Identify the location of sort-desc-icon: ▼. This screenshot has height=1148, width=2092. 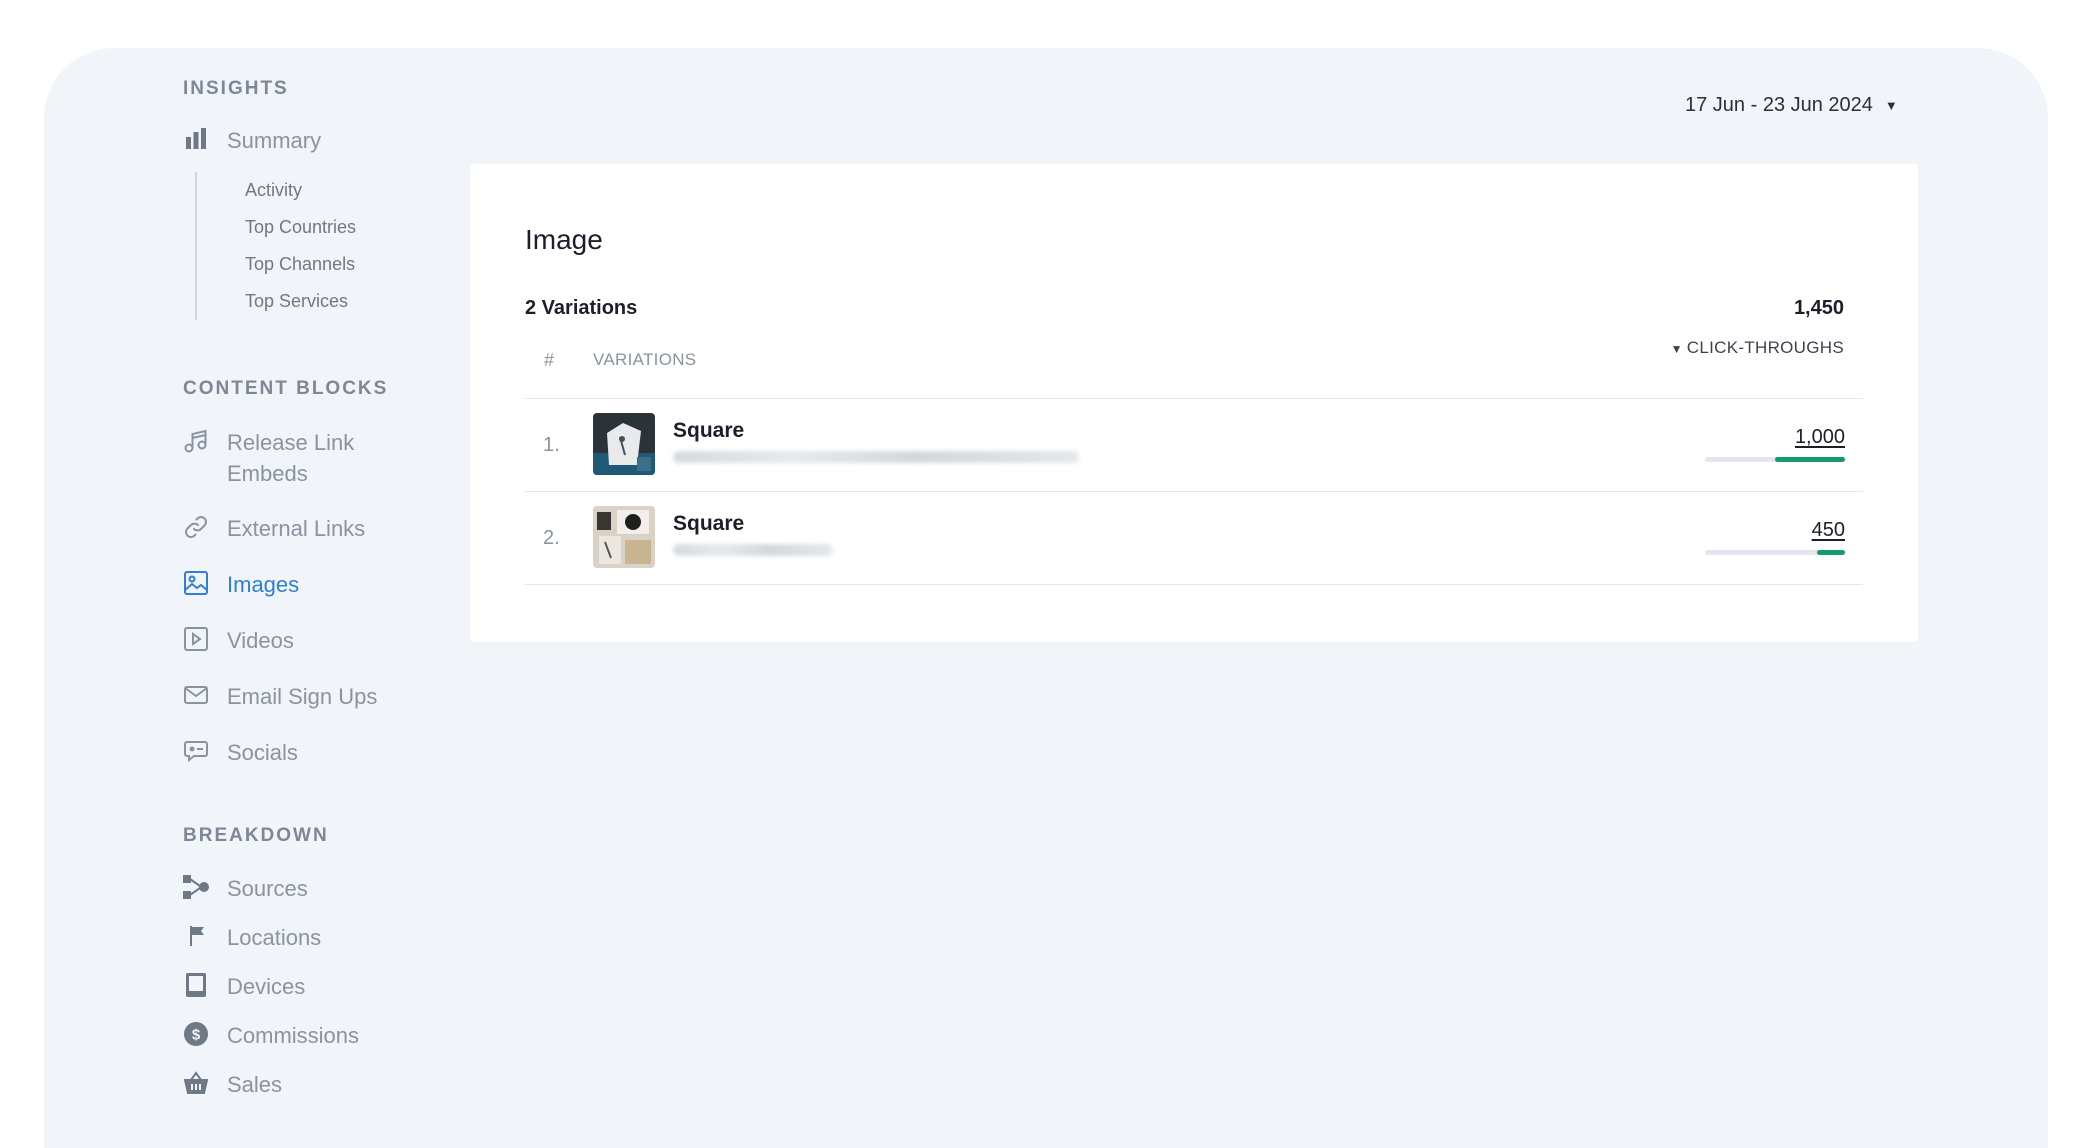
(1676, 349).